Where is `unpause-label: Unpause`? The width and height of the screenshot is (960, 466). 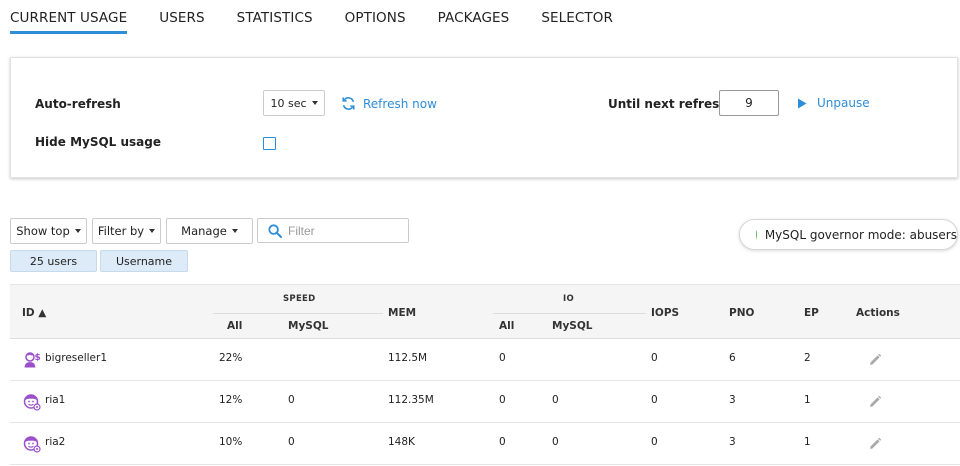 unpause-label: Unpause is located at coordinates (843, 103).